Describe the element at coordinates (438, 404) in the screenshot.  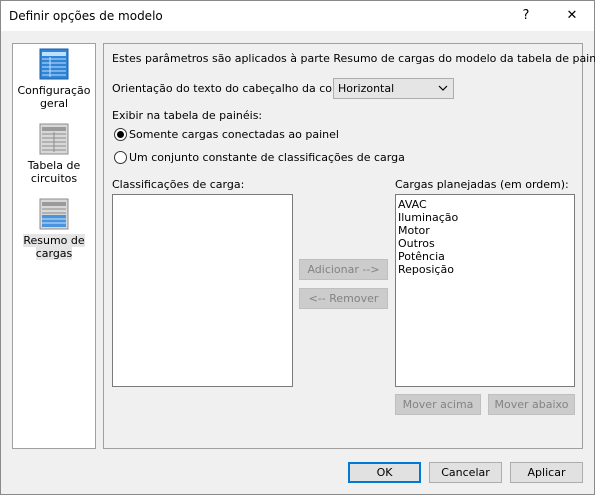
I see `move-up-button: Mover acima` at that location.